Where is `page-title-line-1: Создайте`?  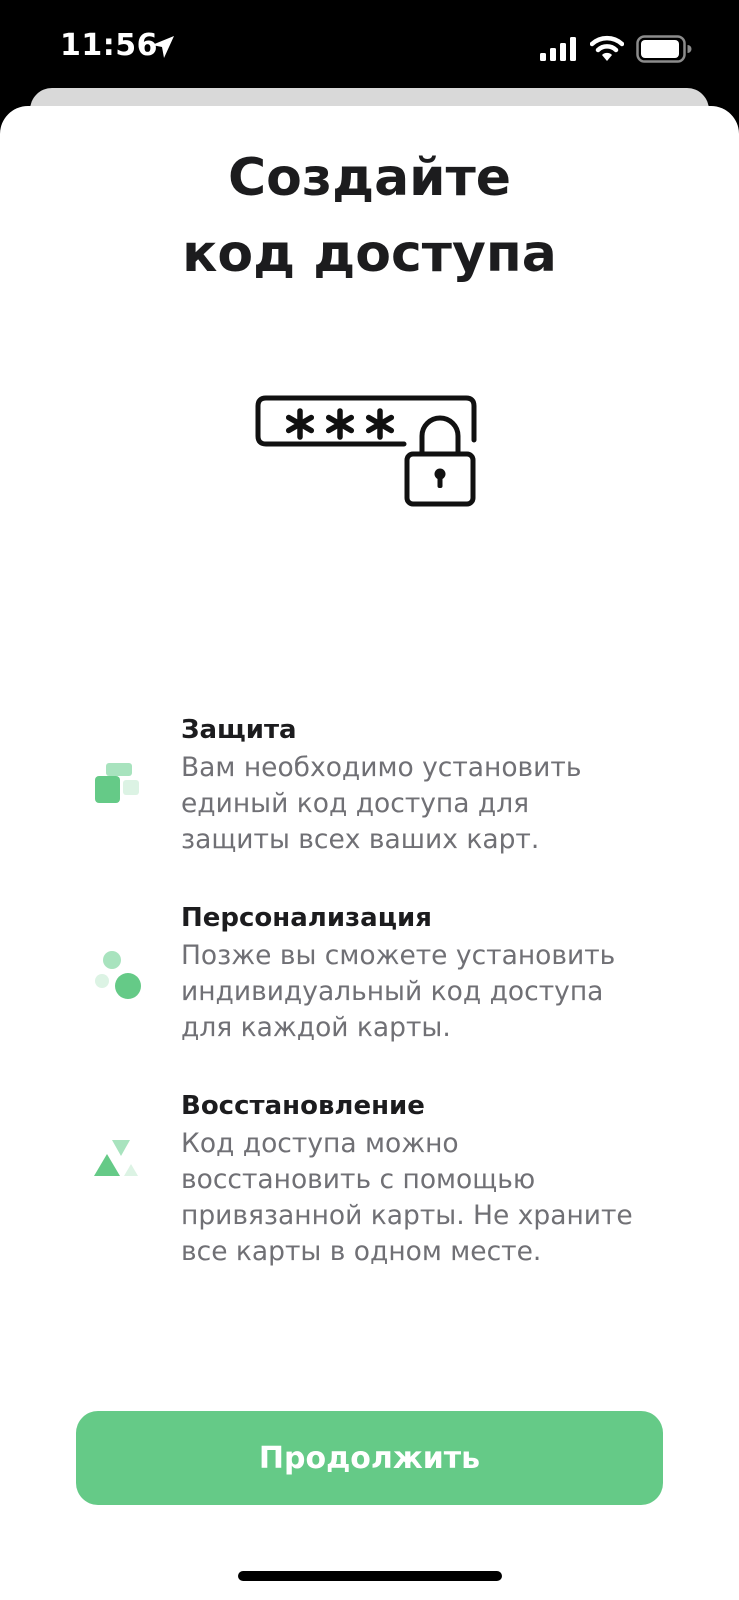
page-title-line-1: Создайте is located at coordinates (369, 178).